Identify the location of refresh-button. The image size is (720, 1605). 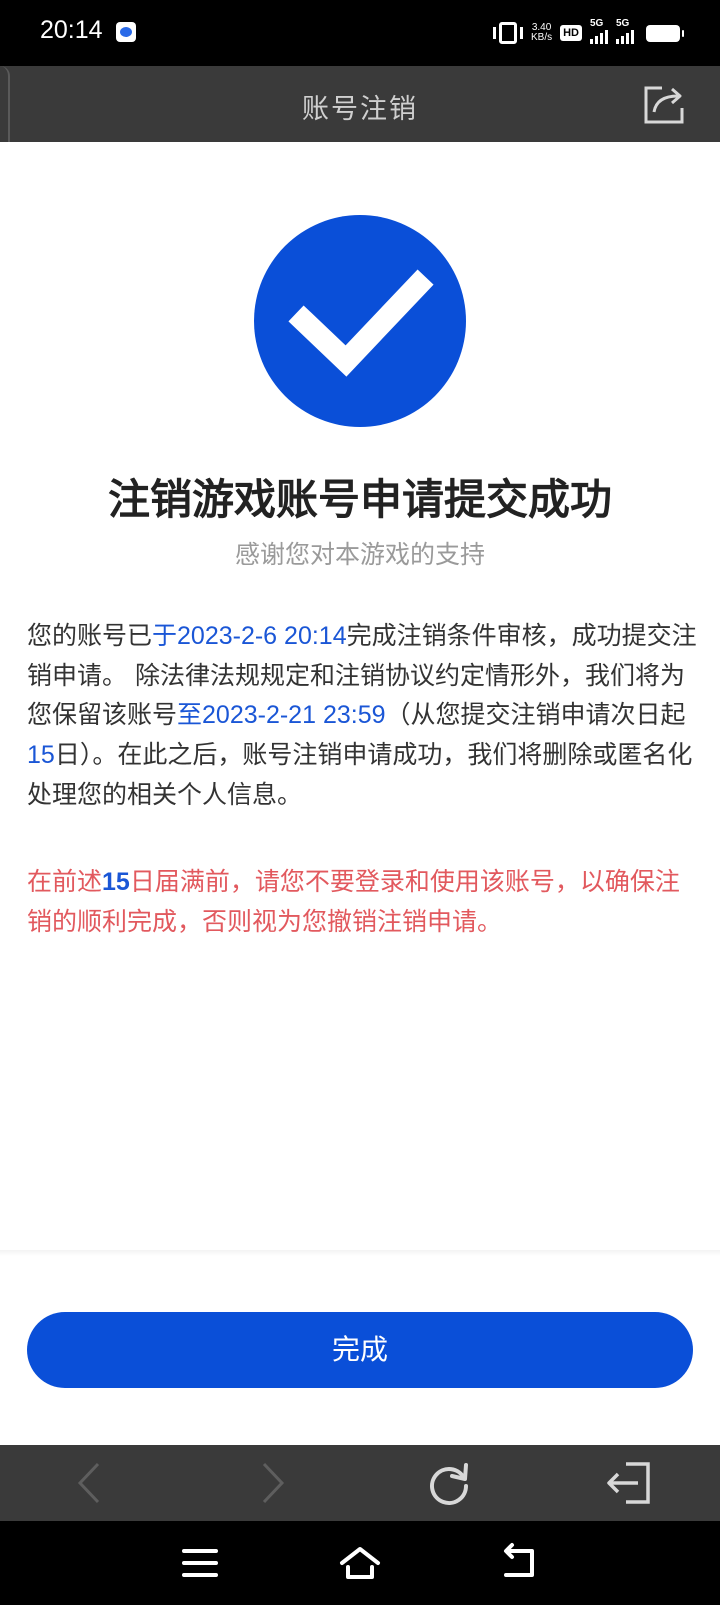
(449, 1483).